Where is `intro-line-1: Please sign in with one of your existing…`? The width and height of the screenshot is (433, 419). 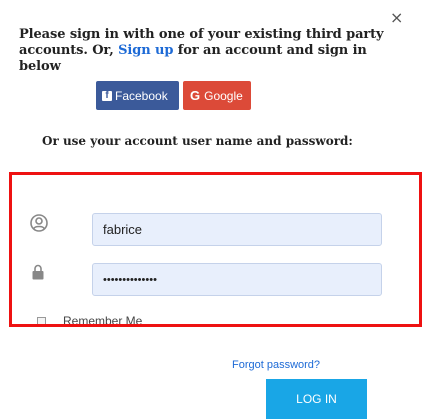
intro-line-1: Please sign in with one of your existing… is located at coordinates (201, 34).